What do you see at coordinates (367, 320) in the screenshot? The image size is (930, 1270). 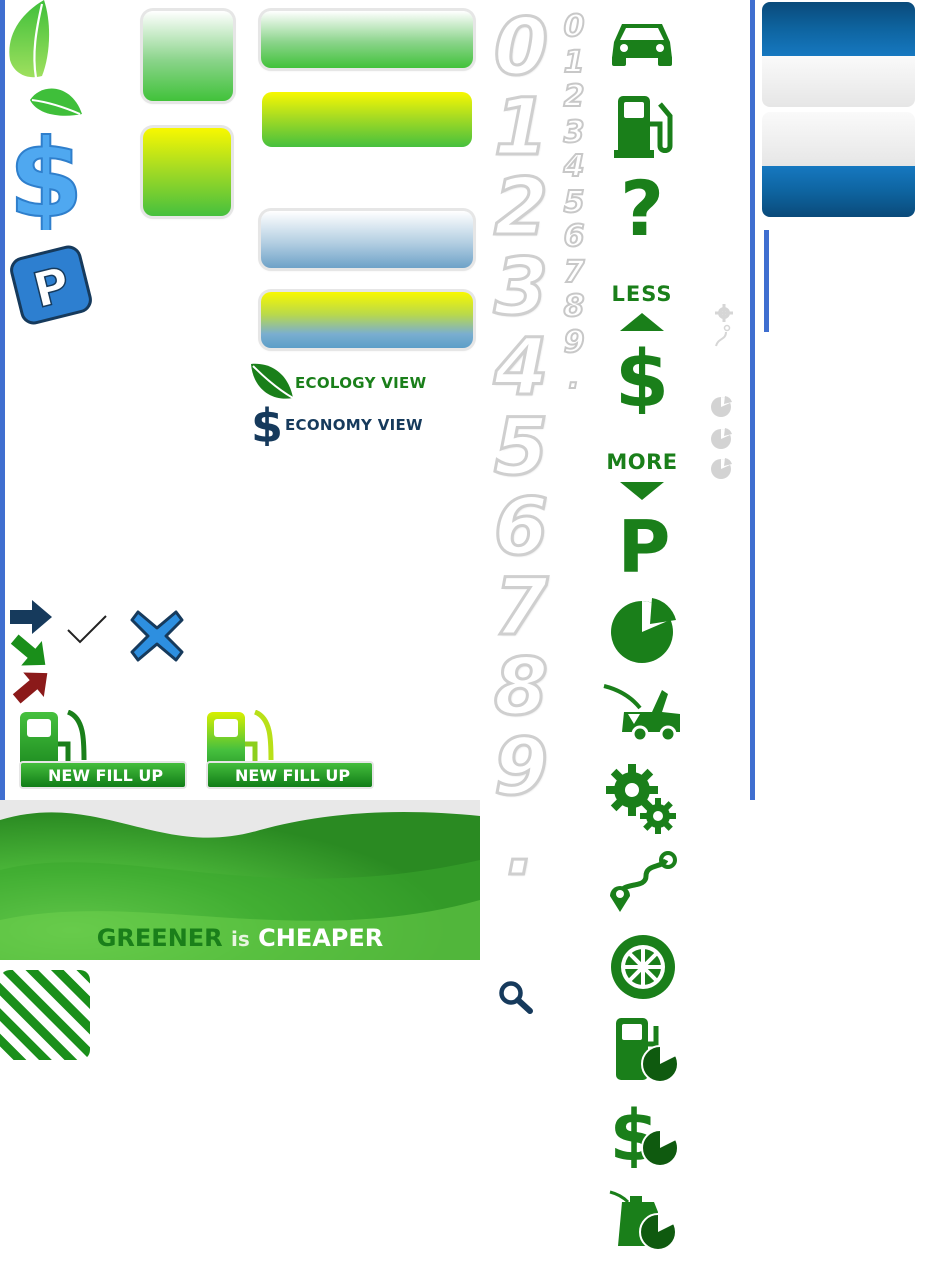 I see `wide-button-yellow-blue` at bounding box center [367, 320].